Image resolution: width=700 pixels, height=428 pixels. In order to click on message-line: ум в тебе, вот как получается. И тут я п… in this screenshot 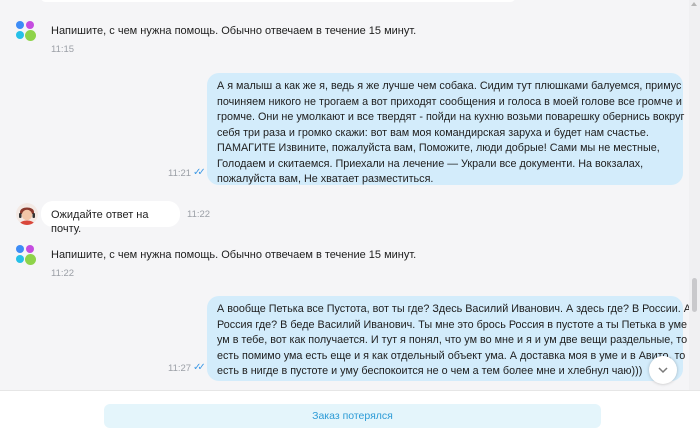, I will do `click(452, 340)`.